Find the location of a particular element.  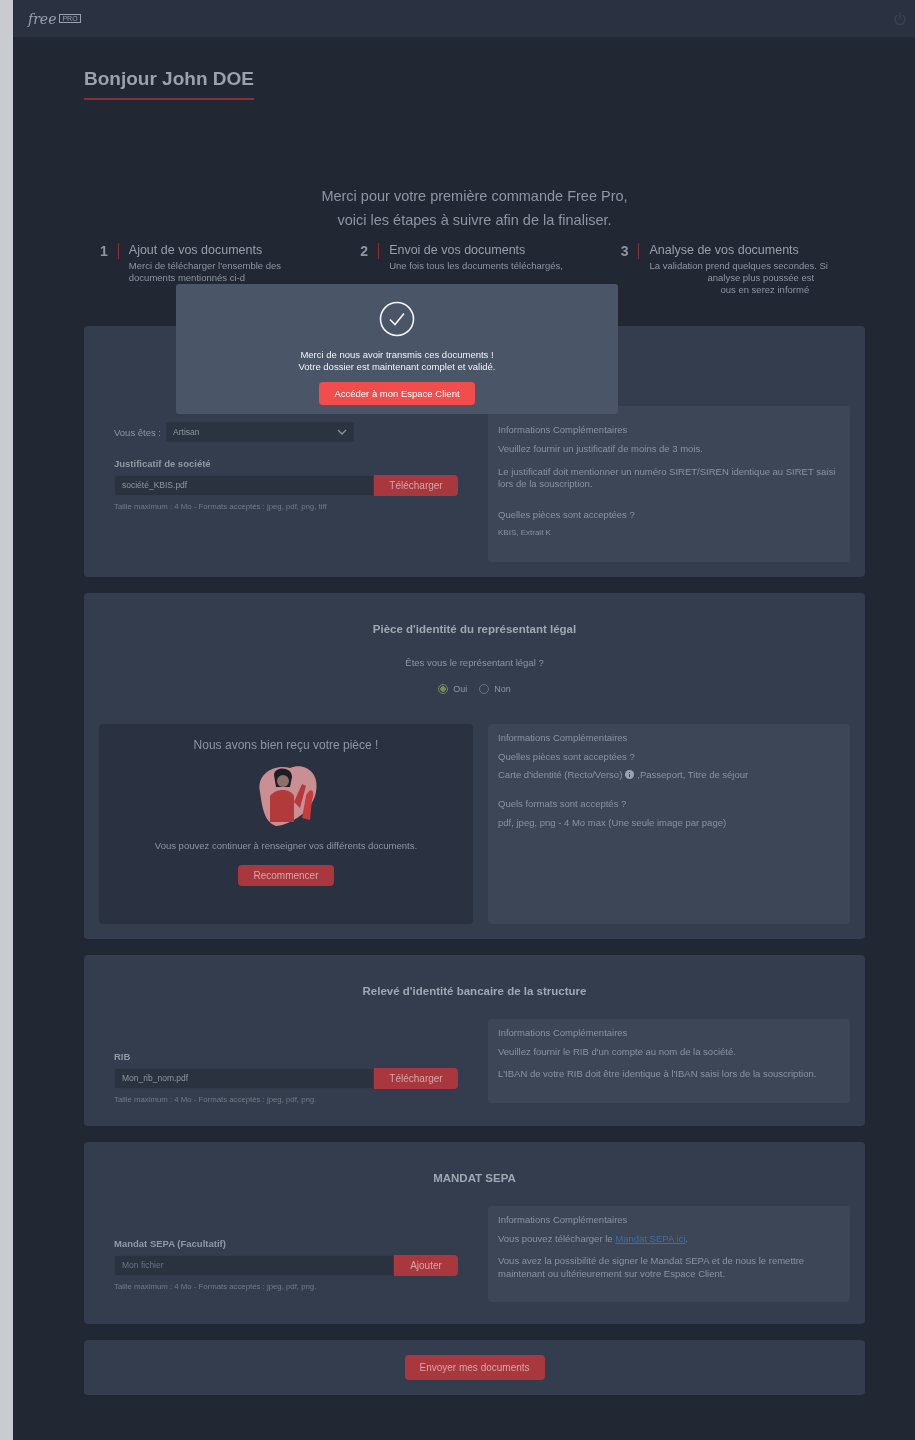

intro-text: voici les étapes à suivre afin de la finaliser. is located at coordinates (474, 220).